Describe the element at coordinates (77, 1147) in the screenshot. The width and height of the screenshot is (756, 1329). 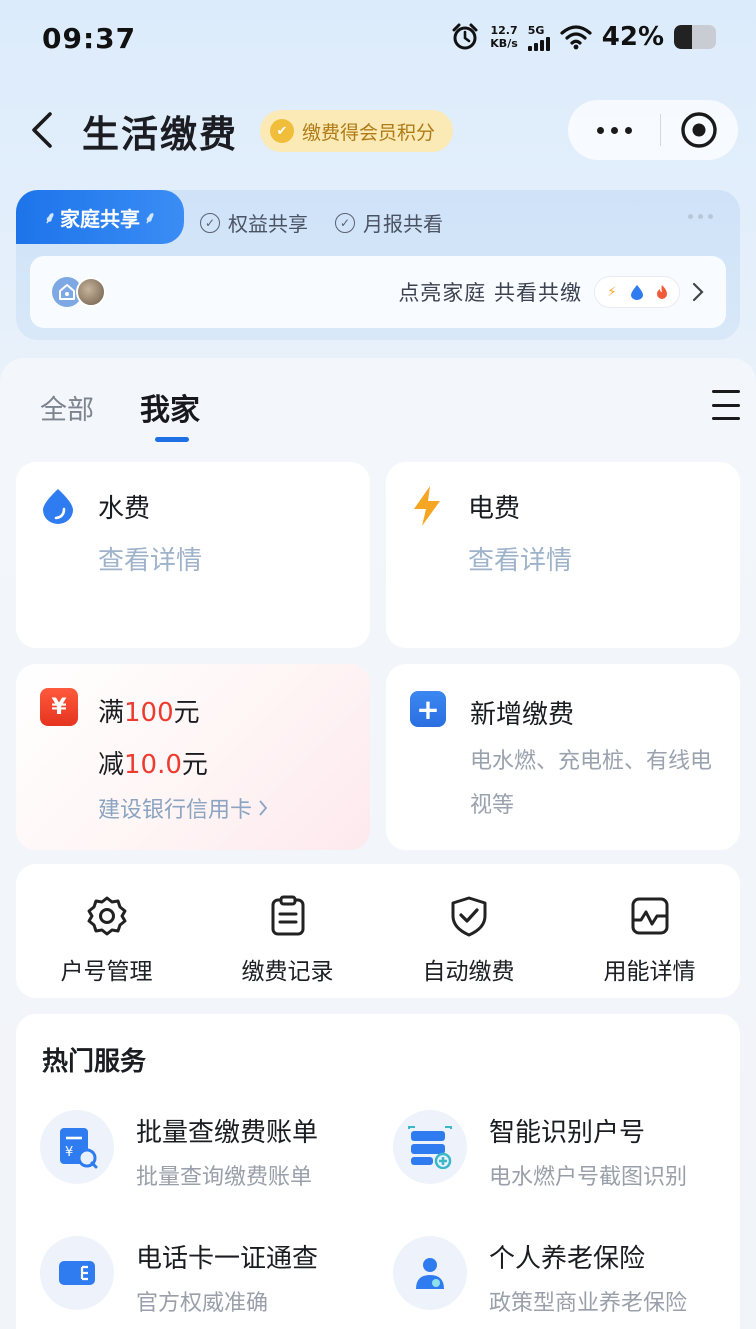
I see `bill-search-icon: ¥` at that location.